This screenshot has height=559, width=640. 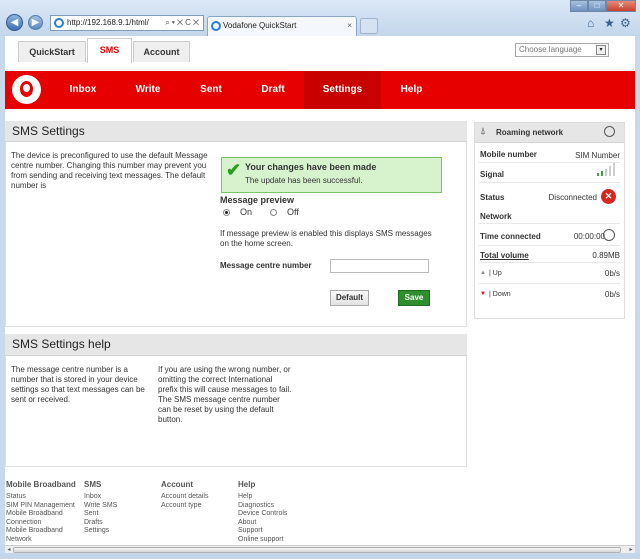 I want to click on network-label: Network, so click(x=496, y=216).